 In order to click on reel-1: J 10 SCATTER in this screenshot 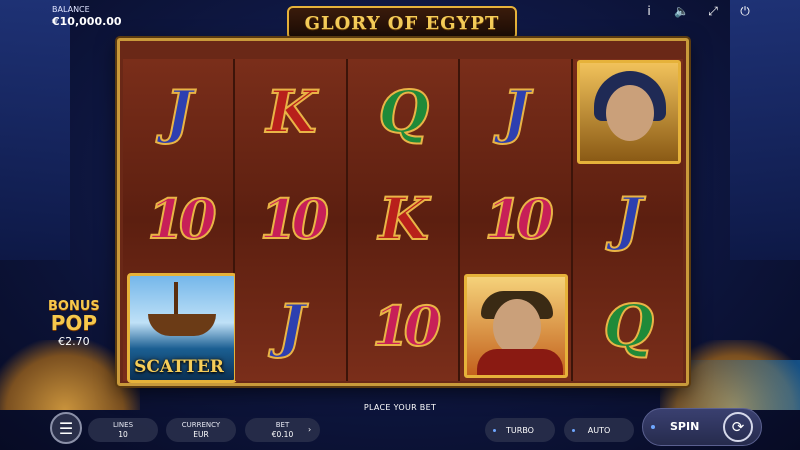, I will do `click(180, 221)`.